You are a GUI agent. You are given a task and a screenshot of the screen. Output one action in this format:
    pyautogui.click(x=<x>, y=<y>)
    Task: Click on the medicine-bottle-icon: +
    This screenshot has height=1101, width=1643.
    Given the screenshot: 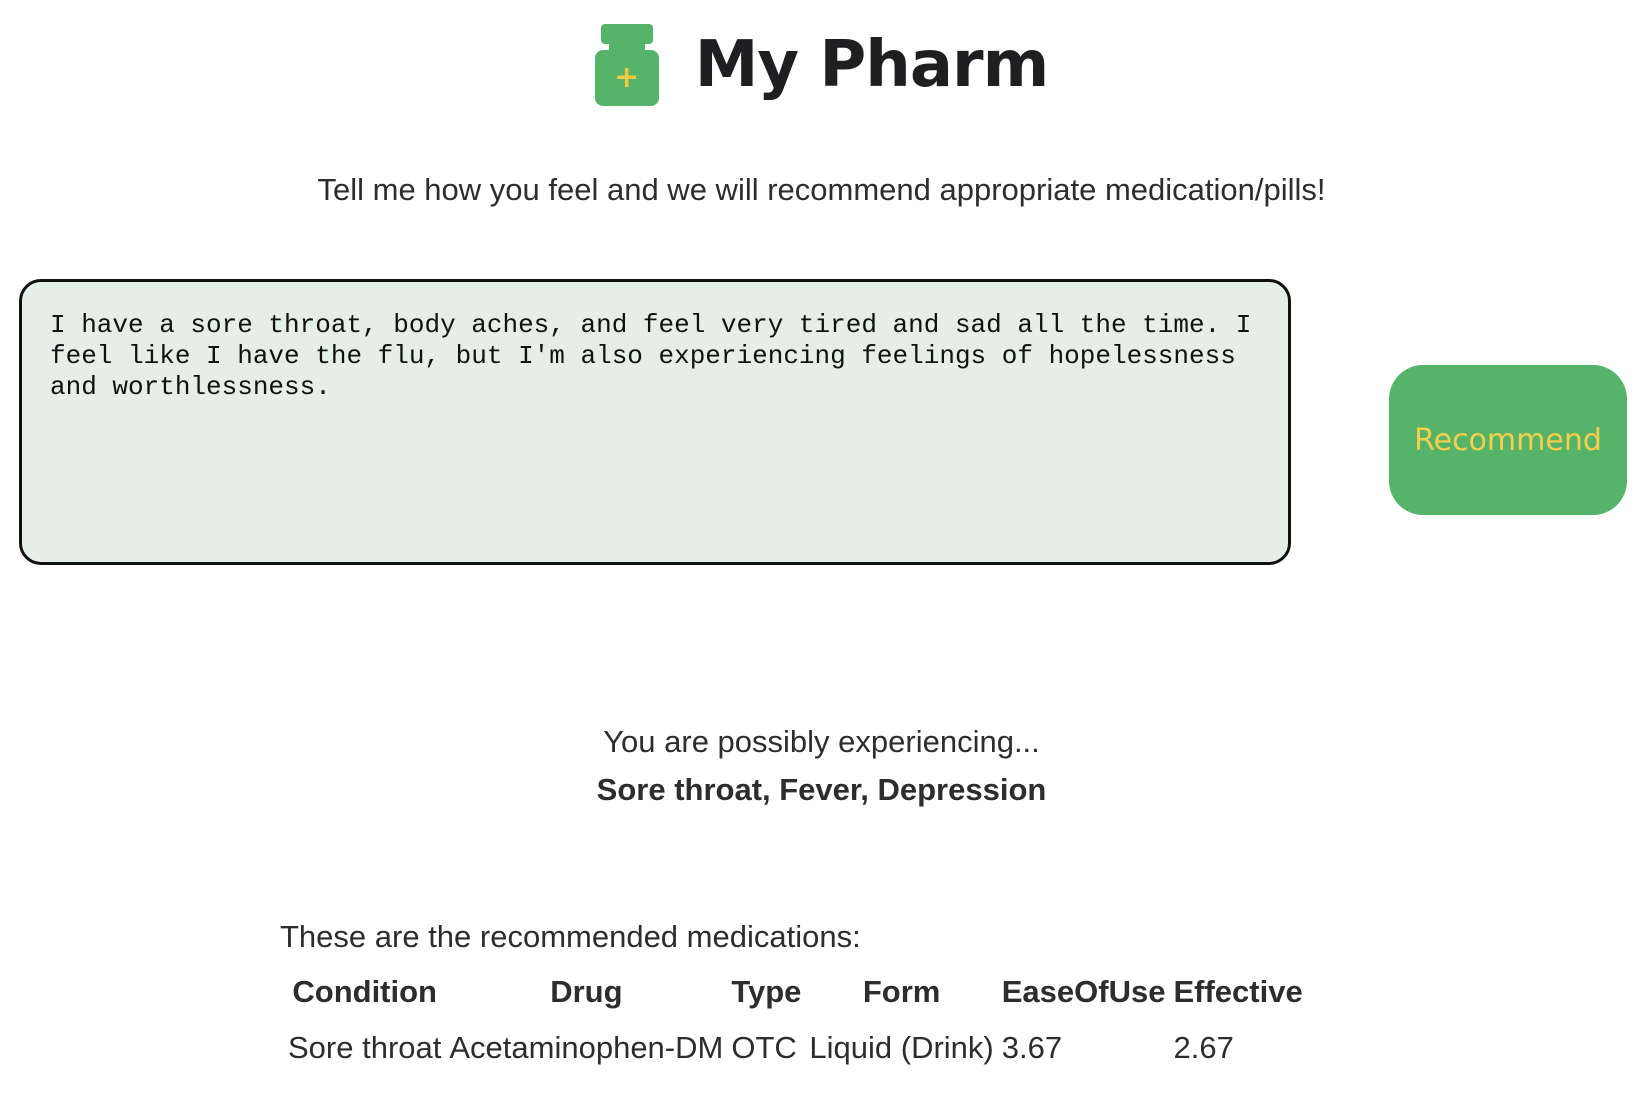 What is the action you would take?
    pyautogui.click(x=626, y=65)
    